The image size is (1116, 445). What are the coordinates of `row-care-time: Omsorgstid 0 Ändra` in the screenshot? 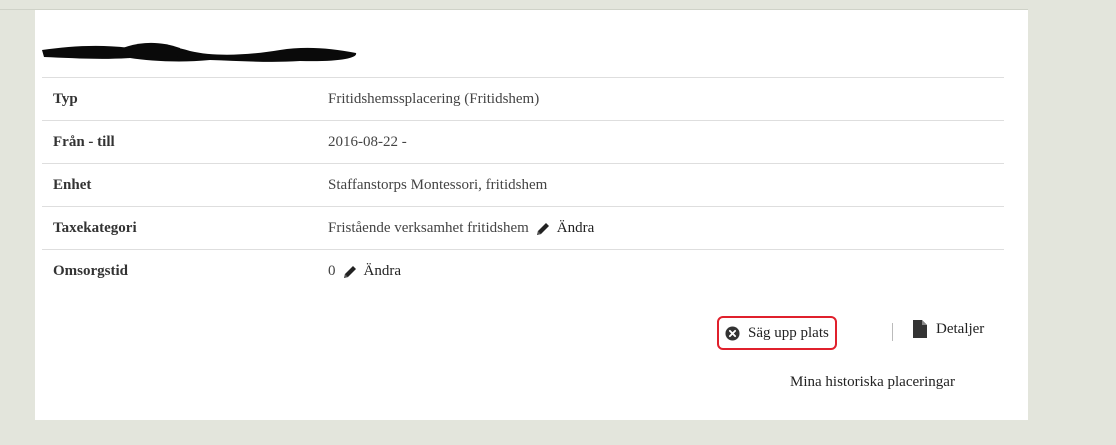 It's located at (523, 270).